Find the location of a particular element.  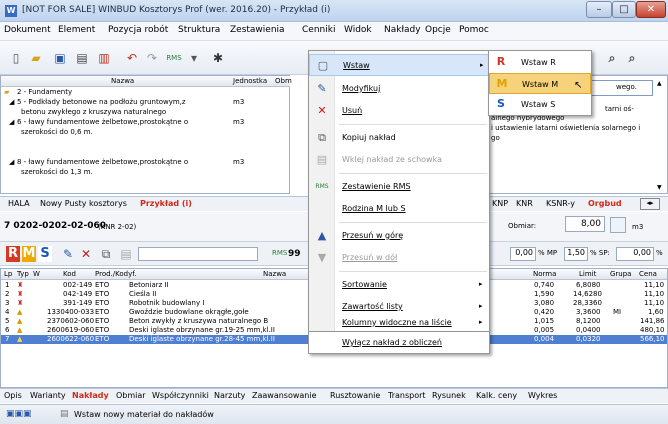

tab-zaawansowanie: Zaawansowanie is located at coordinates (284, 395).